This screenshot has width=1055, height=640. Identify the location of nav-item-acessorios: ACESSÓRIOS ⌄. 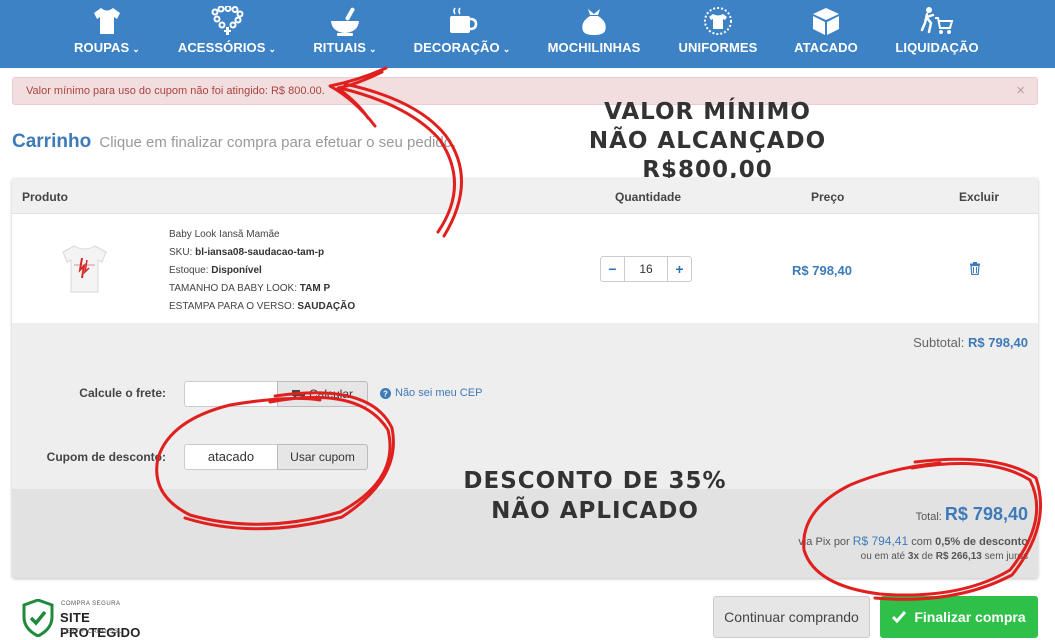
(227, 34).